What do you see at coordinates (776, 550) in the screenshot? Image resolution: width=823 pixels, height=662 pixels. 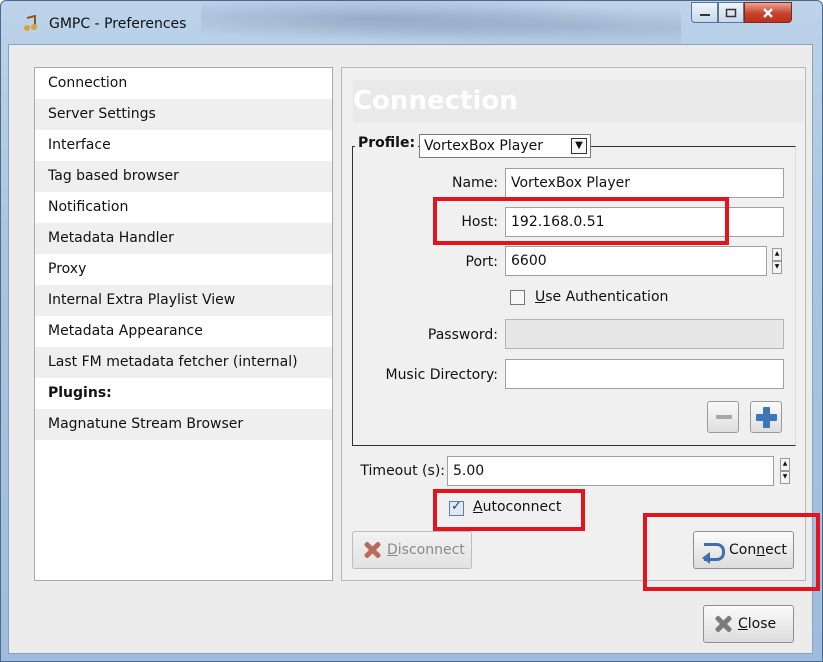 I see `connect-rest: ect` at bounding box center [776, 550].